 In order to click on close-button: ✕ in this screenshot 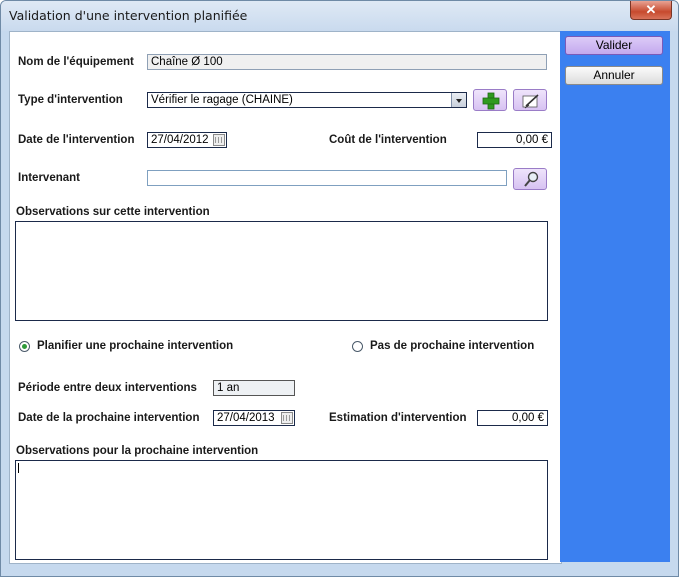, I will do `click(651, 10)`.